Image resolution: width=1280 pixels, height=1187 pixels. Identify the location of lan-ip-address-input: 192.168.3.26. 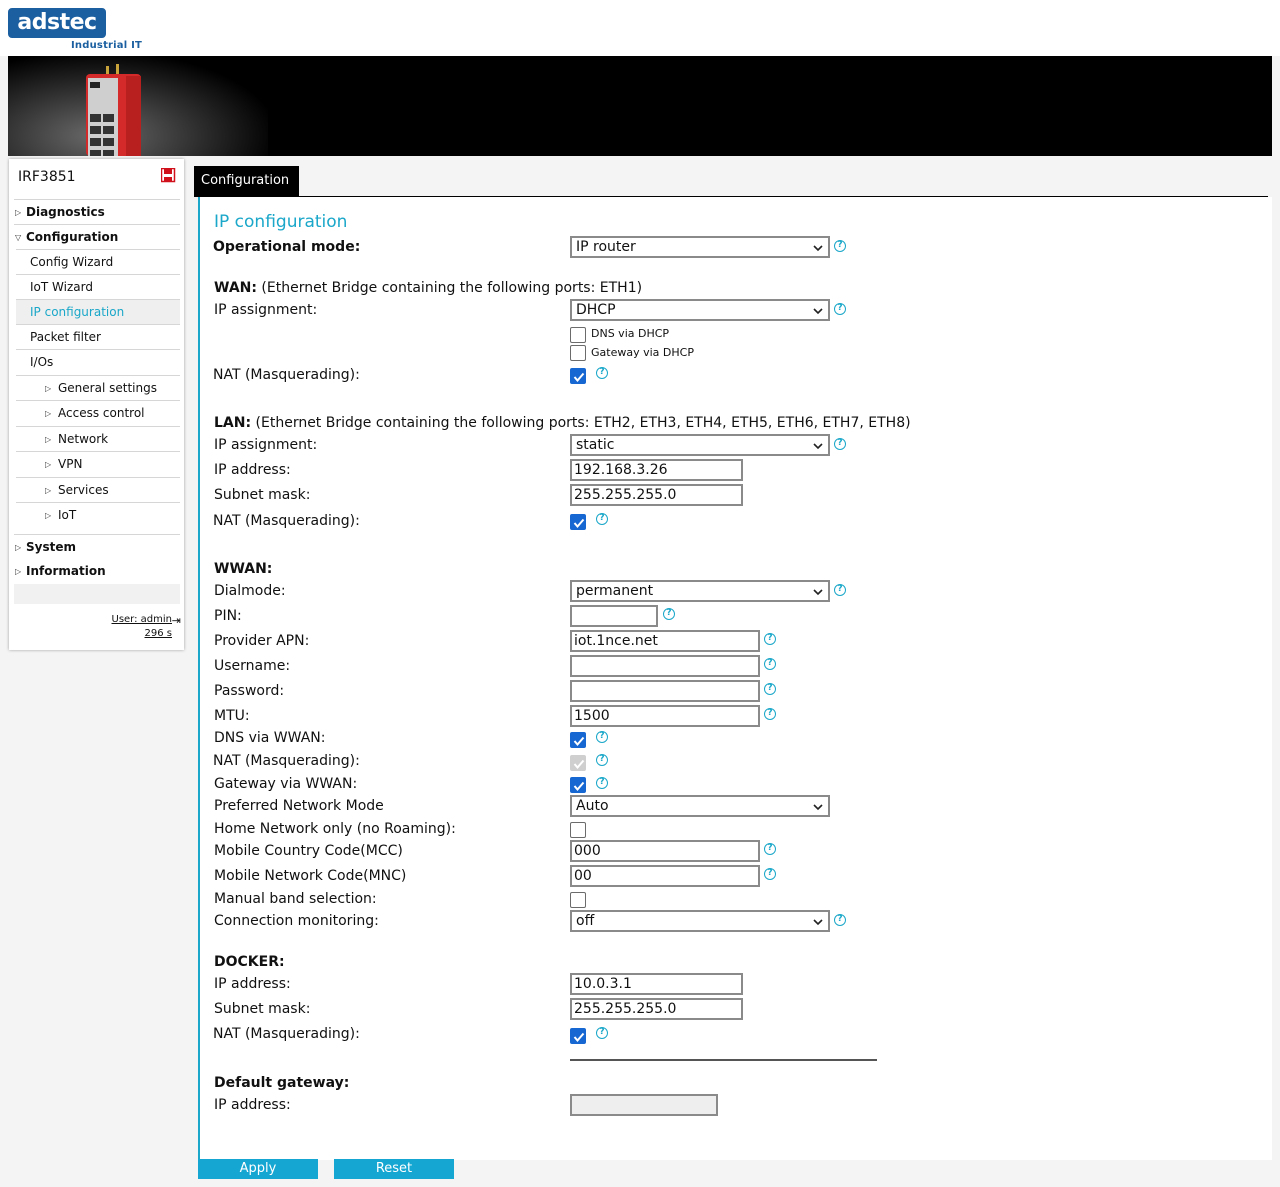
(656, 470).